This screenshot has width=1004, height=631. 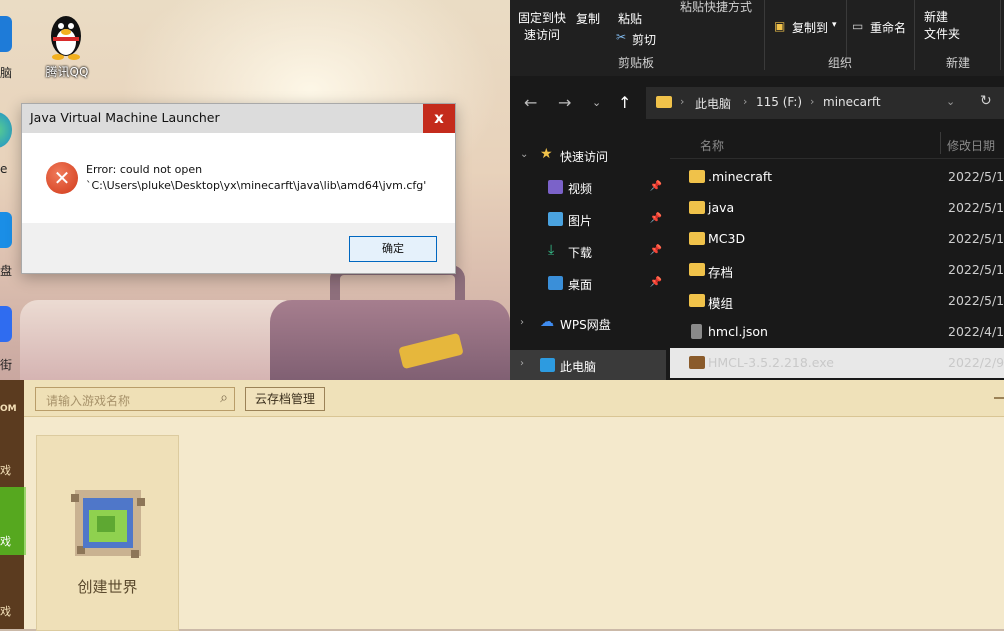 What do you see at coordinates (837, 177) in the screenshot?
I see `file-row: .minecraft 2022/5/12` at bounding box center [837, 177].